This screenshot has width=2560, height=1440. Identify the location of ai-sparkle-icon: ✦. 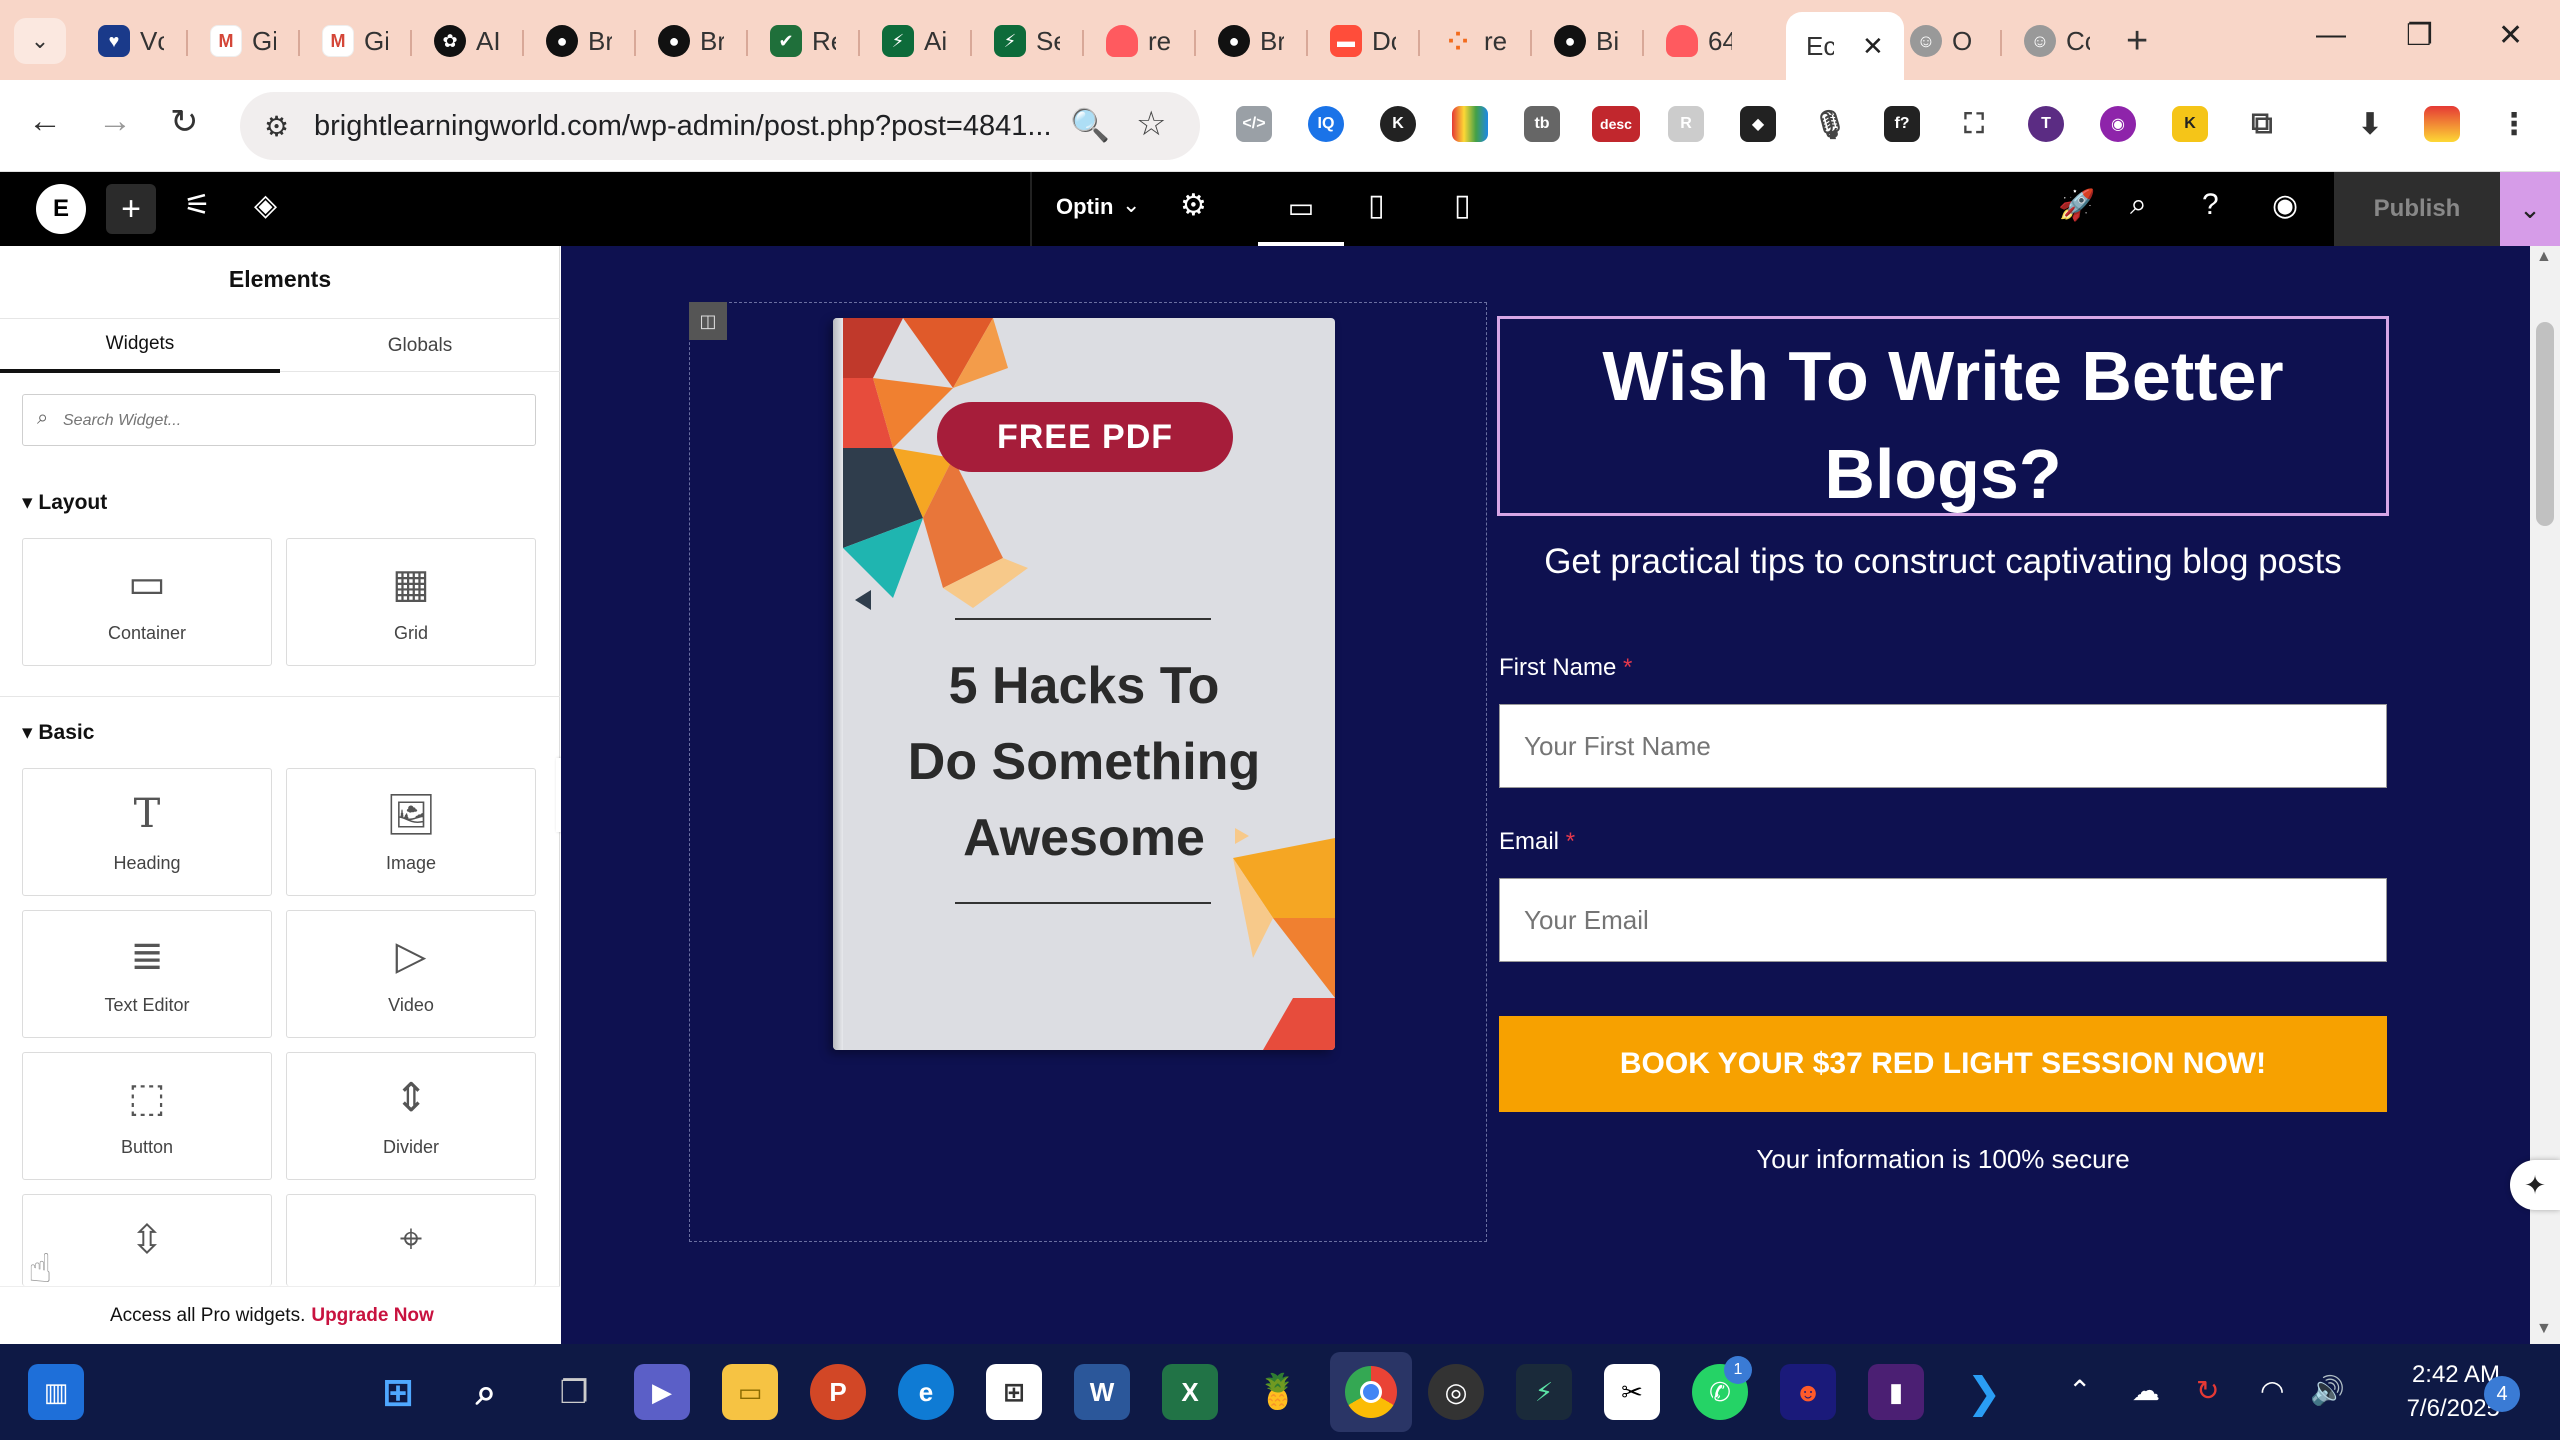
(2535, 1185).